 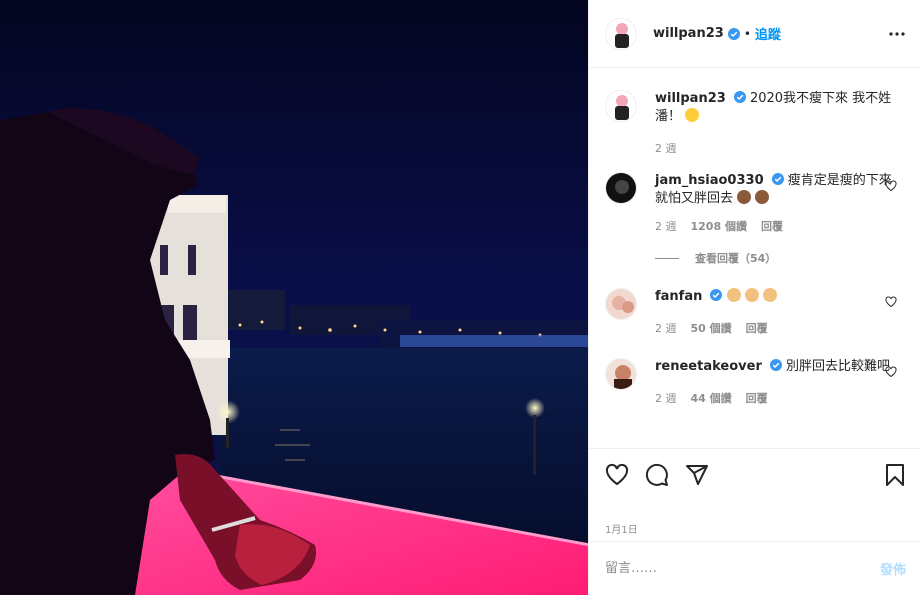 What do you see at coordinates (893, 568) in the screenshot?
I see `post-comment-button: 發佈` at bounding box center [893, 568].